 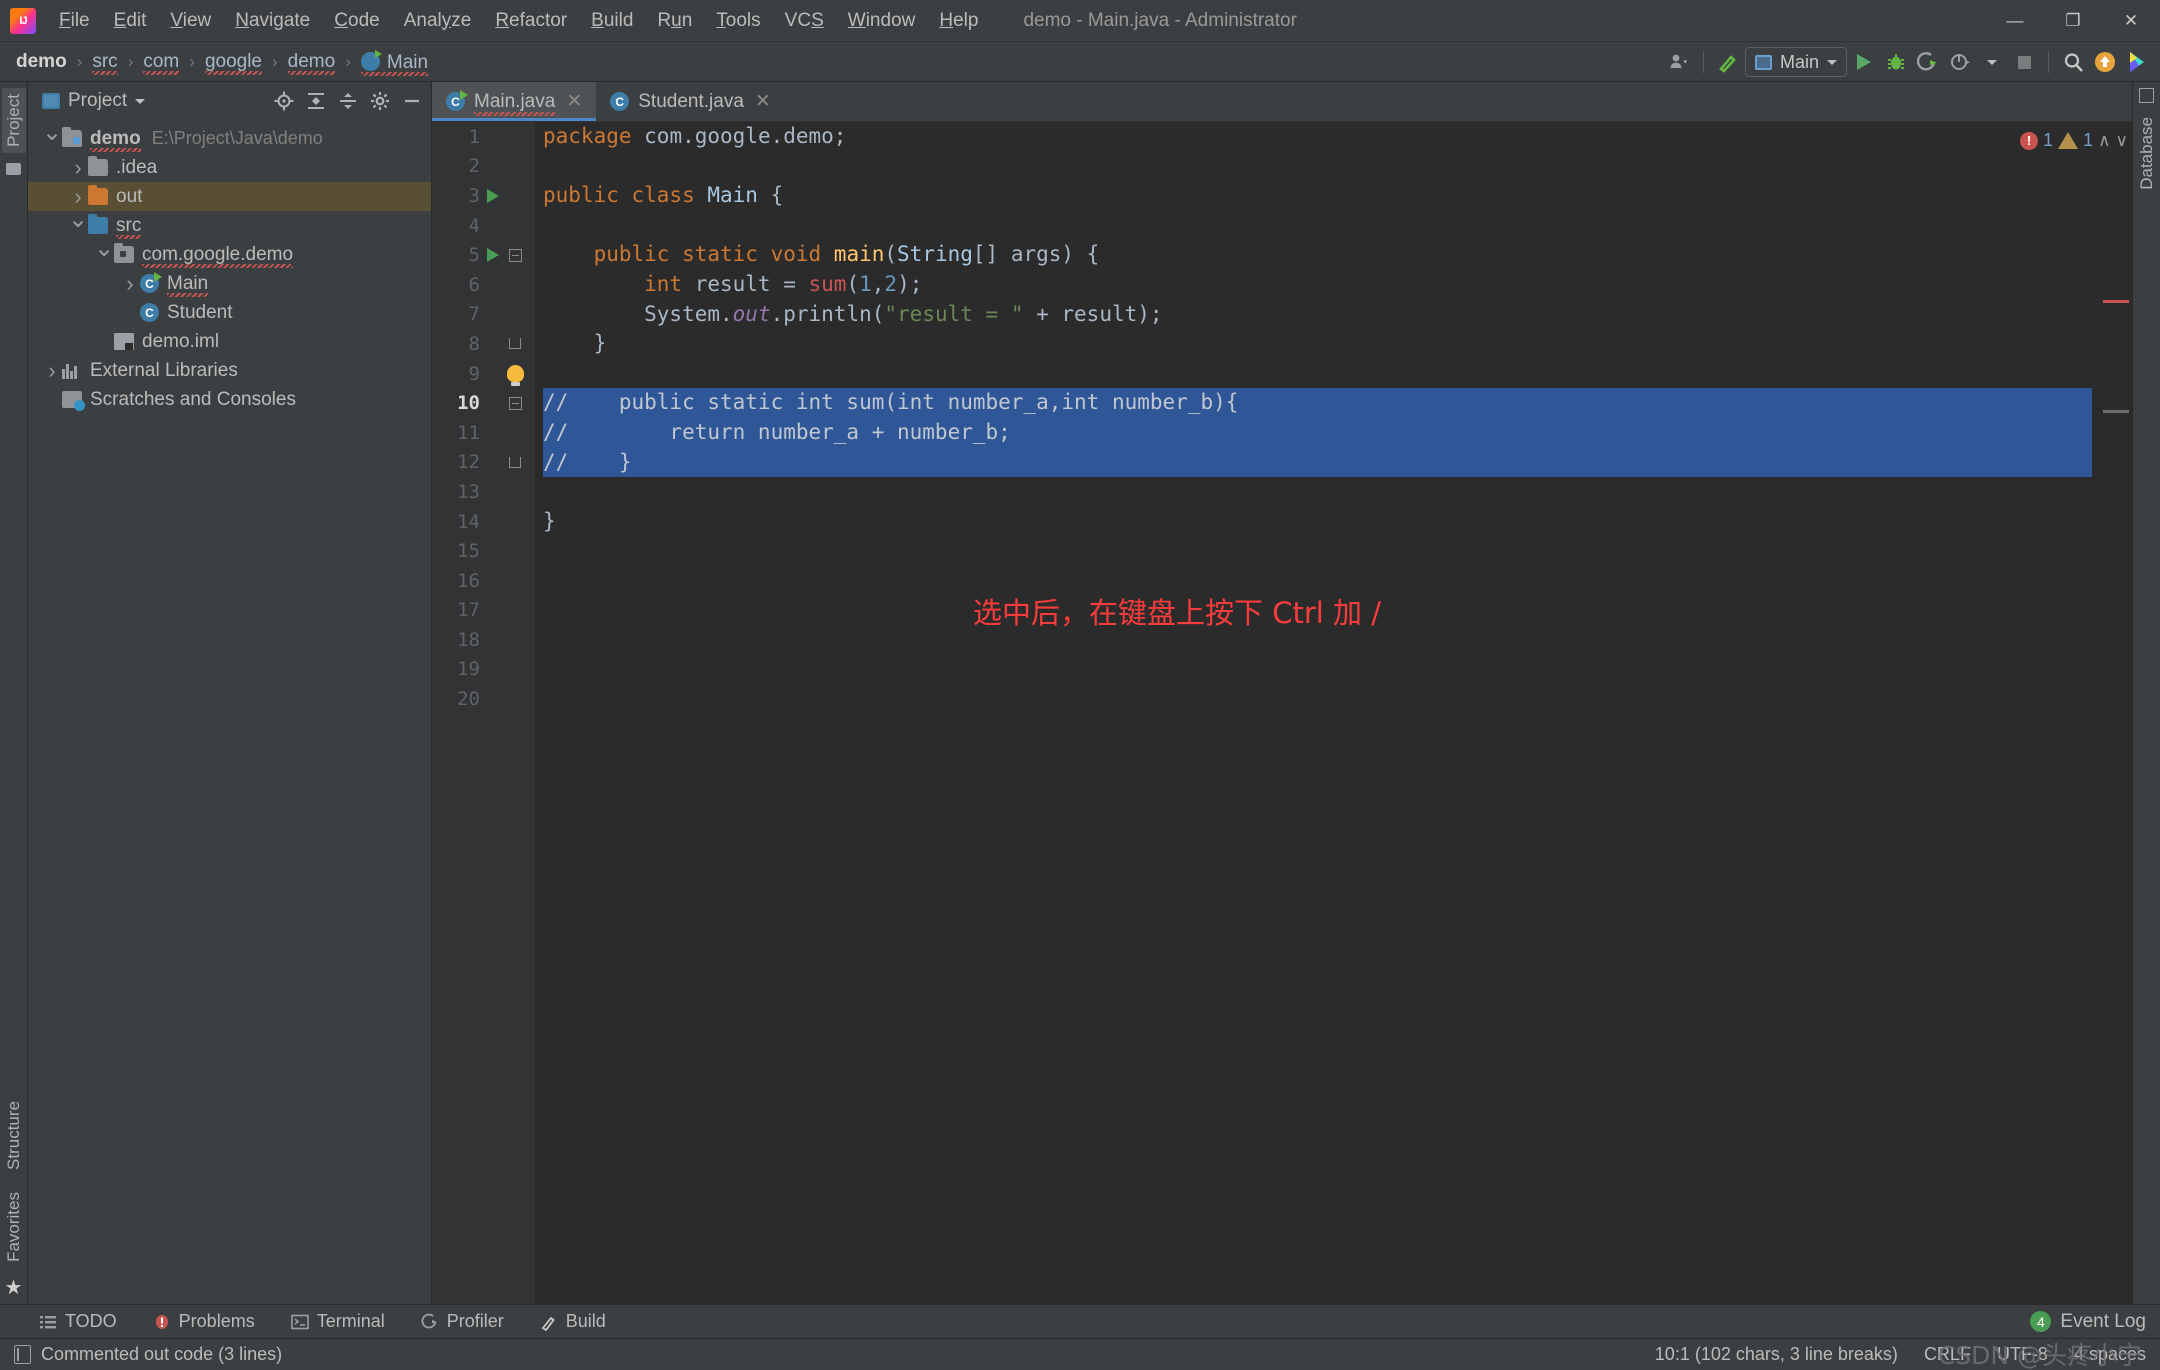 What do you see at coordinates (438, 21) in the screenshot?
I see `menu-analyze: Analyze` at bounding box center [438, 21].